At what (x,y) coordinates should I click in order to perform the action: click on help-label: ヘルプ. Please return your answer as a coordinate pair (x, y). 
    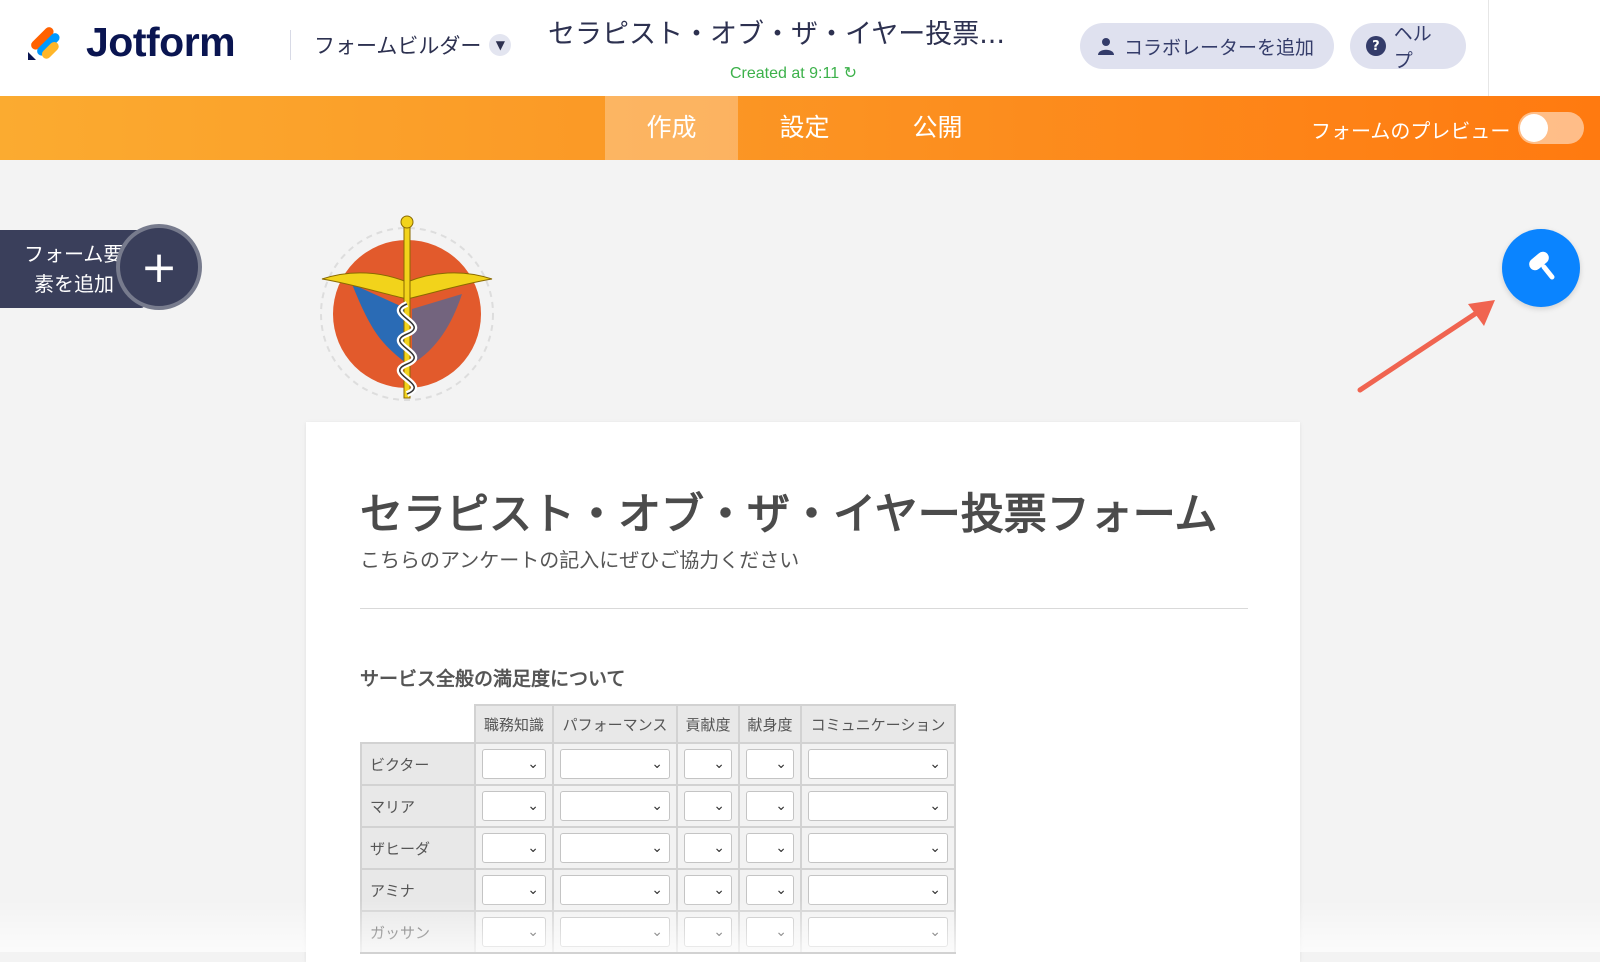
    Looking at the image, I should click on (1412, 47).